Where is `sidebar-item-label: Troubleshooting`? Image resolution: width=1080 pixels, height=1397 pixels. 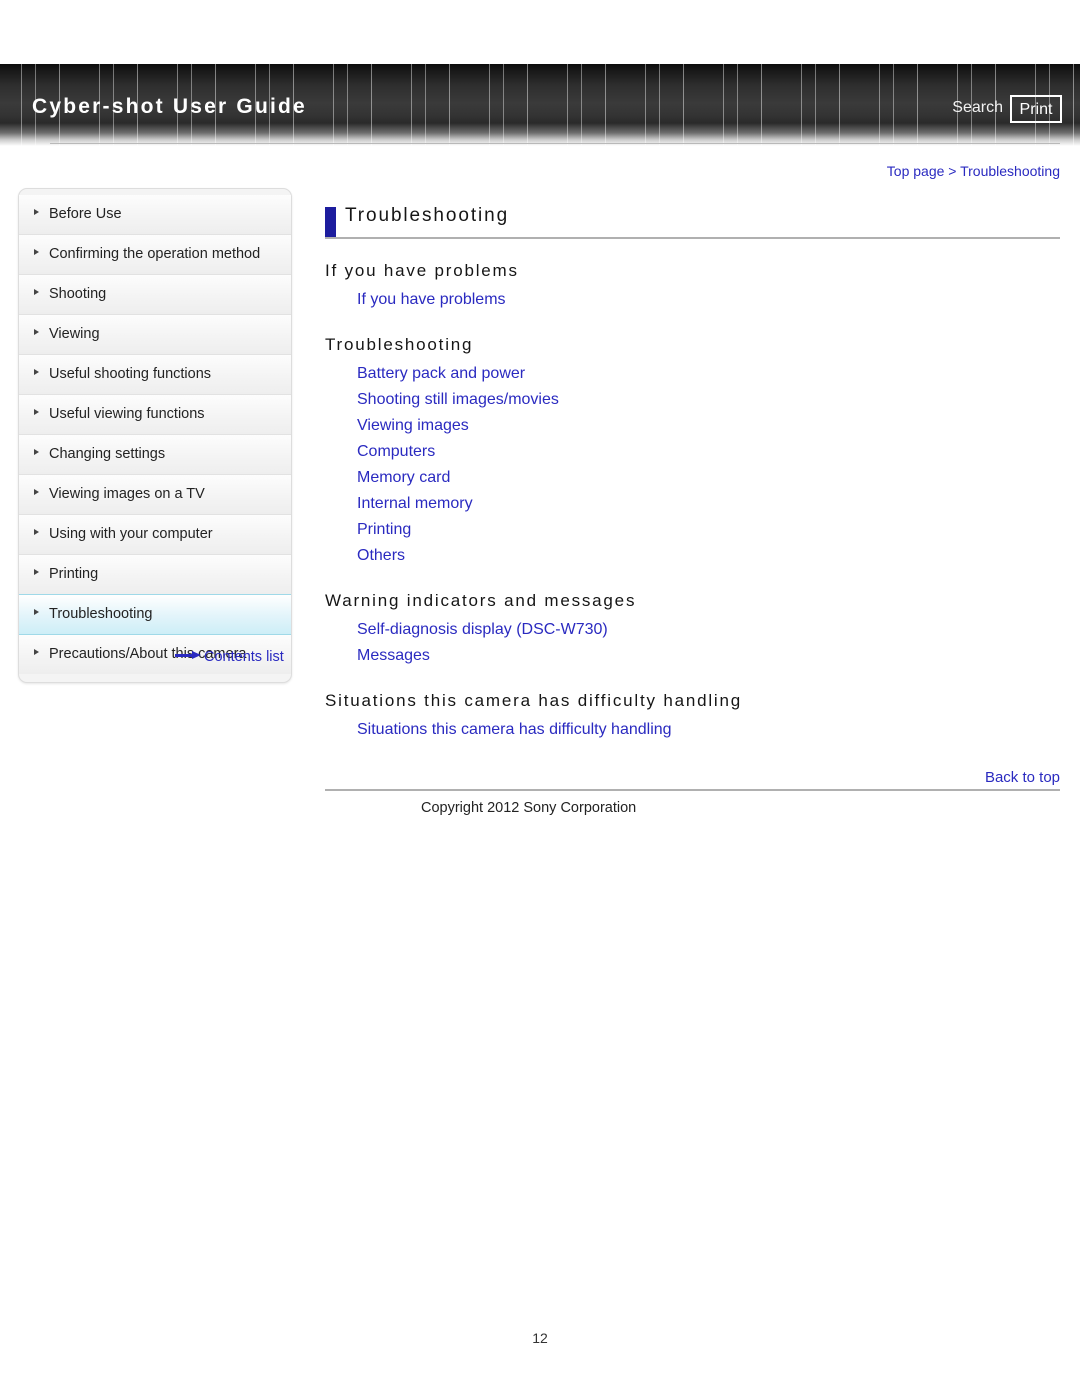
sidebar-item-label: Troubleshooting is located at coordinates (101, 614).